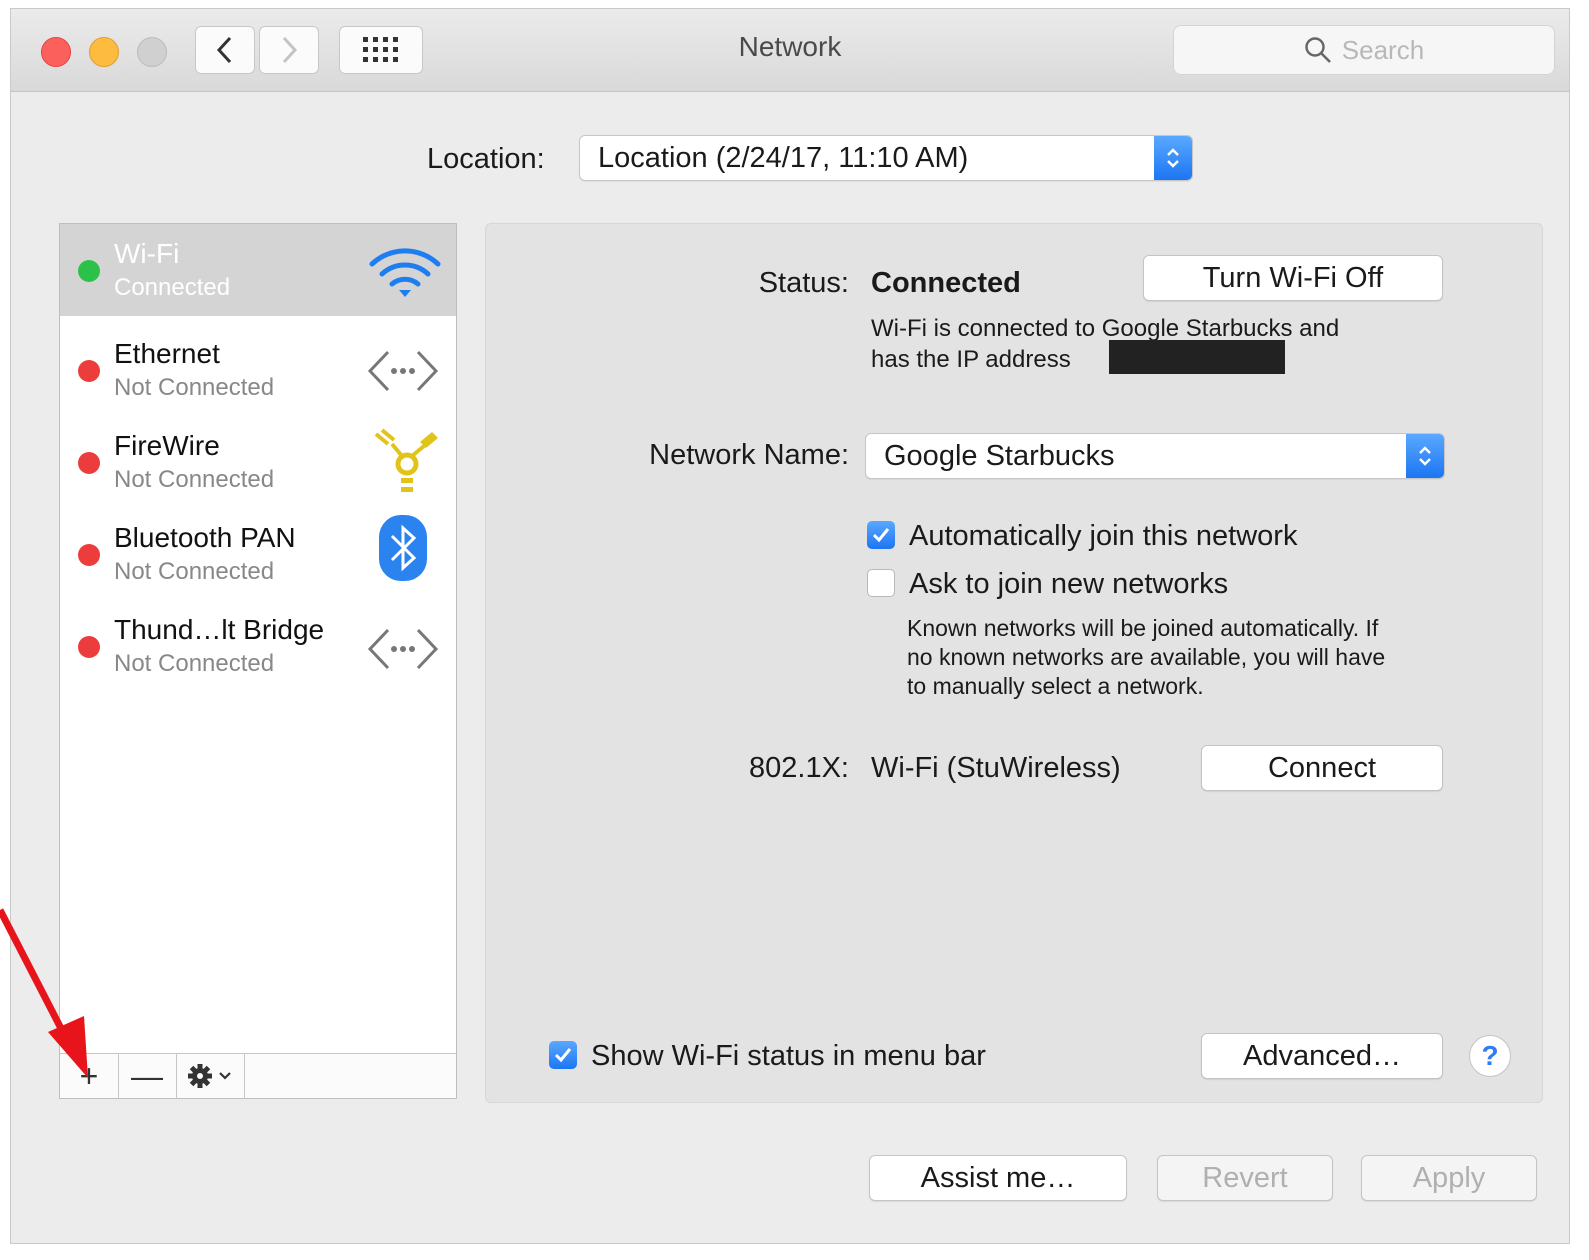  What do you see at coordinates (258, 270) in the screenshot?
I see `service-item-wifi: Wi-Fi Connected` at bounding box center [258, 270].